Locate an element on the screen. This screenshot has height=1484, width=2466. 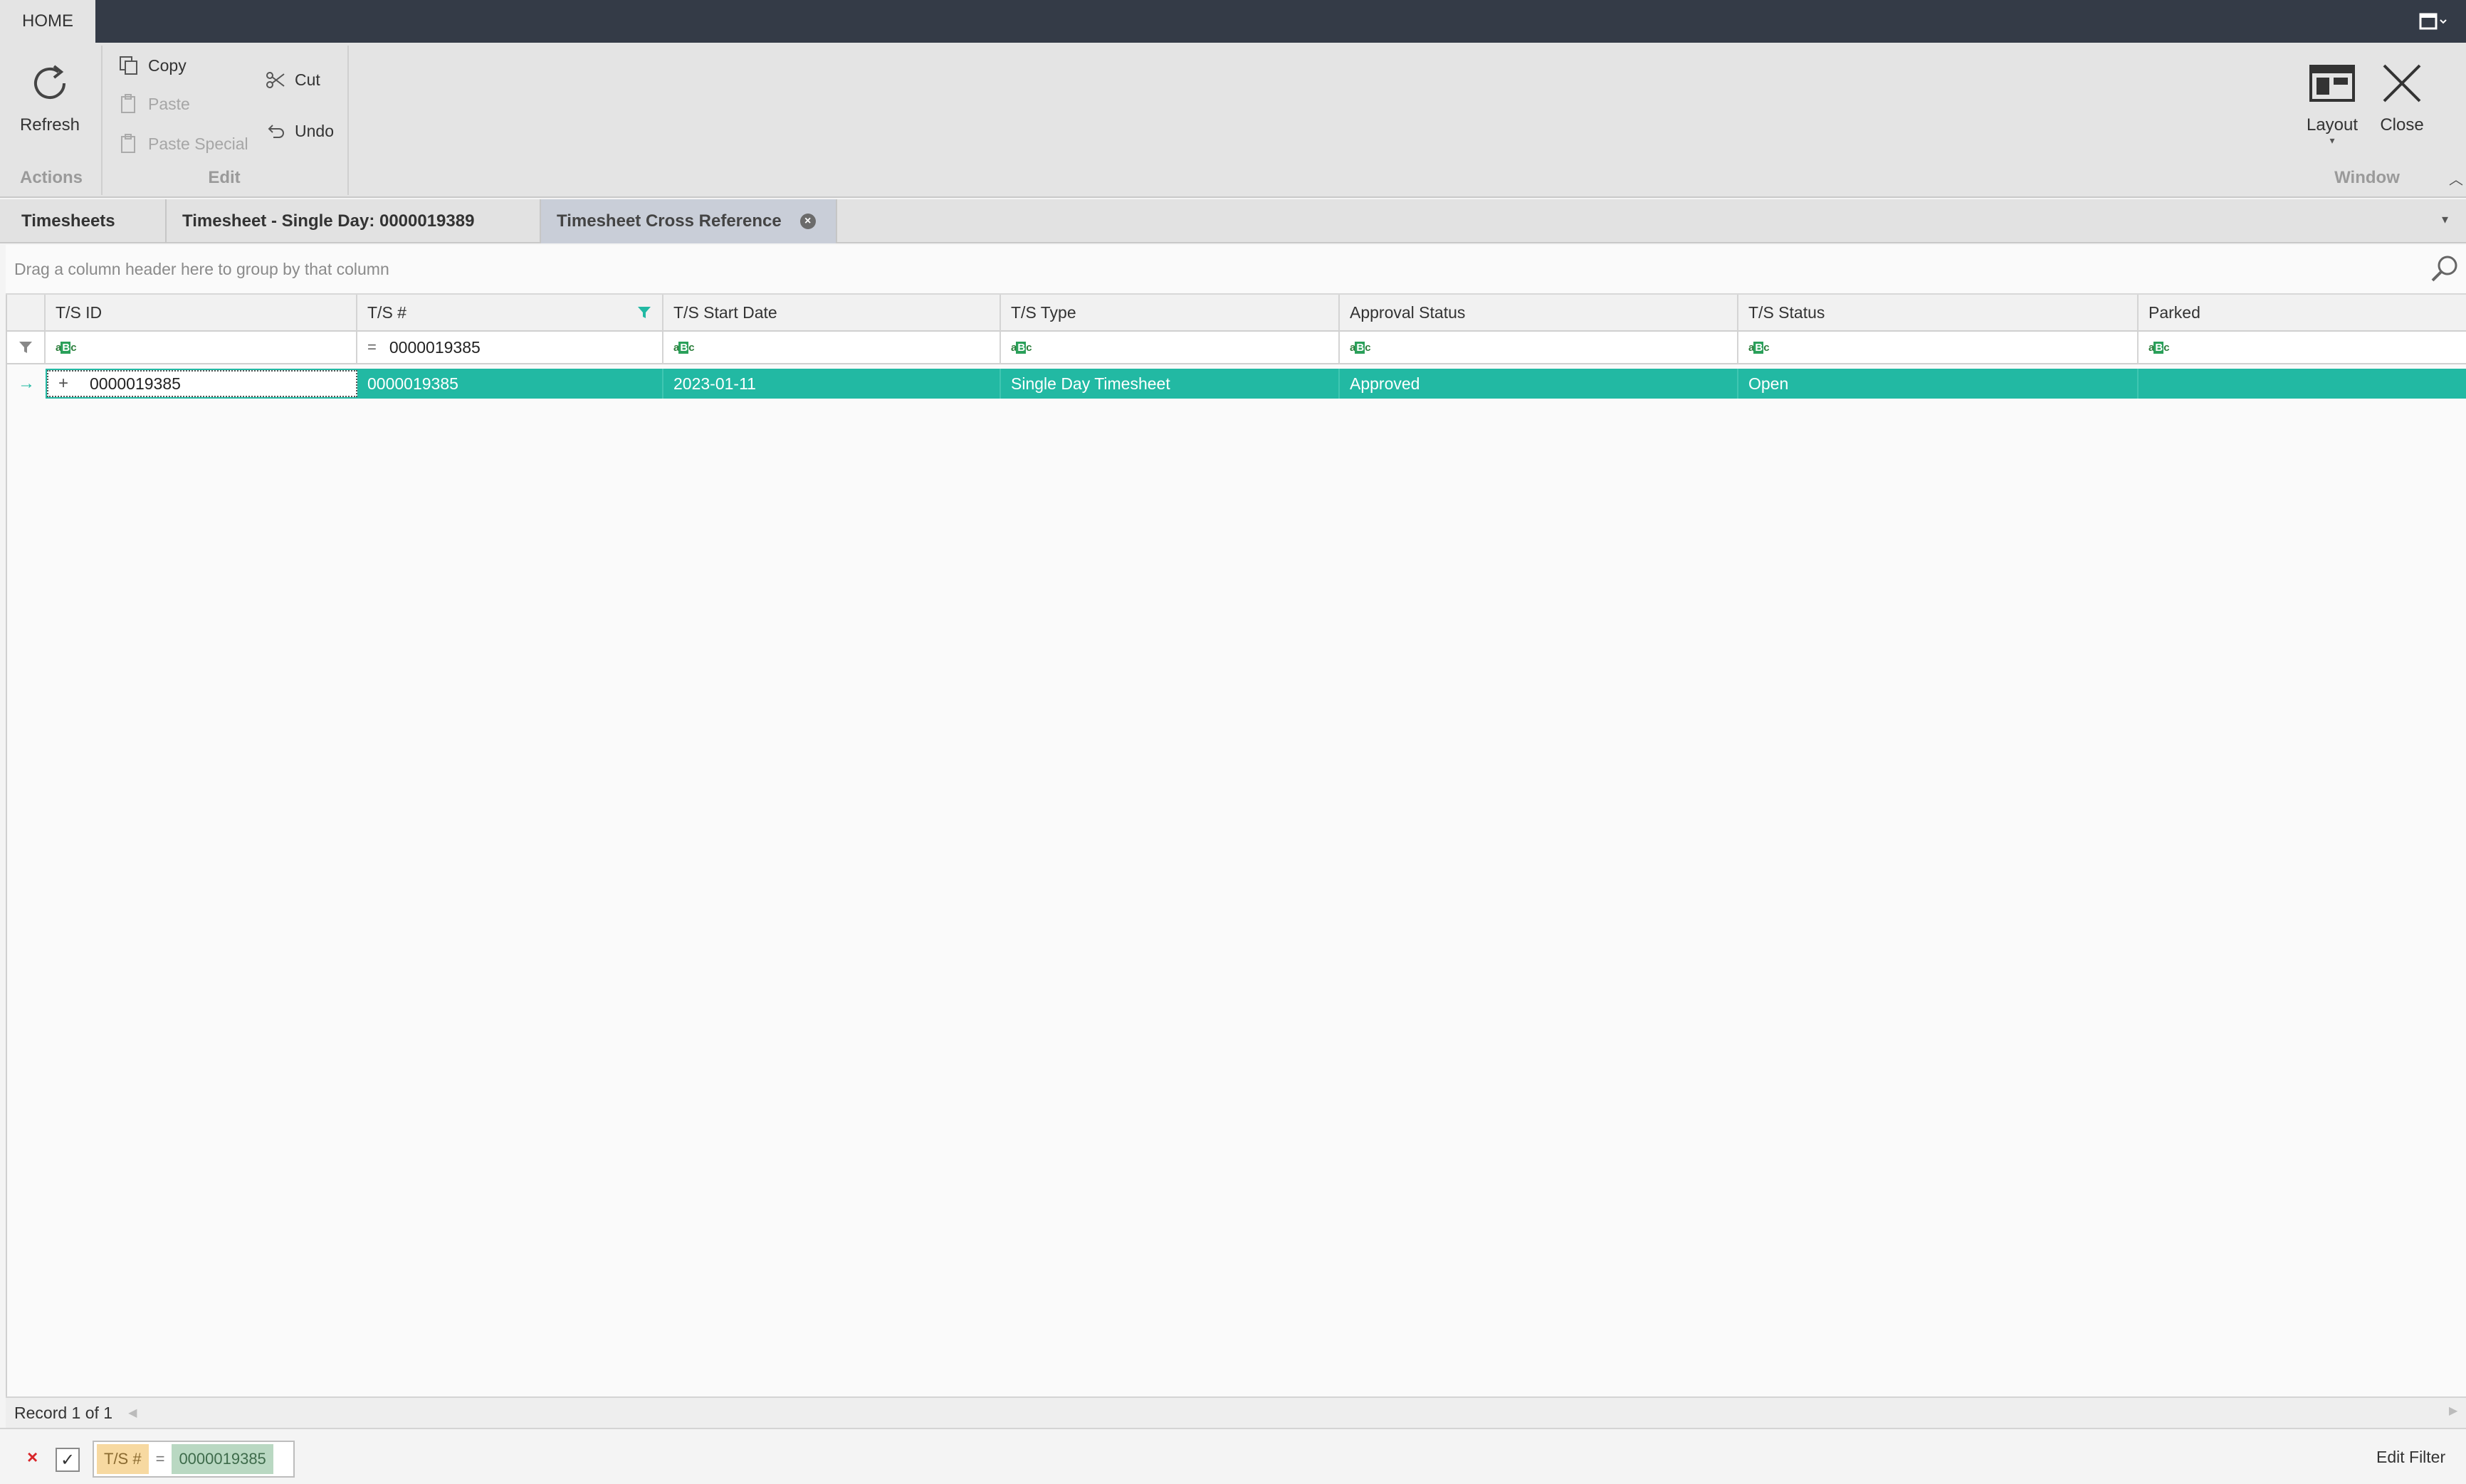
edit-group-label: Edit is located at coordinates (224, 177).